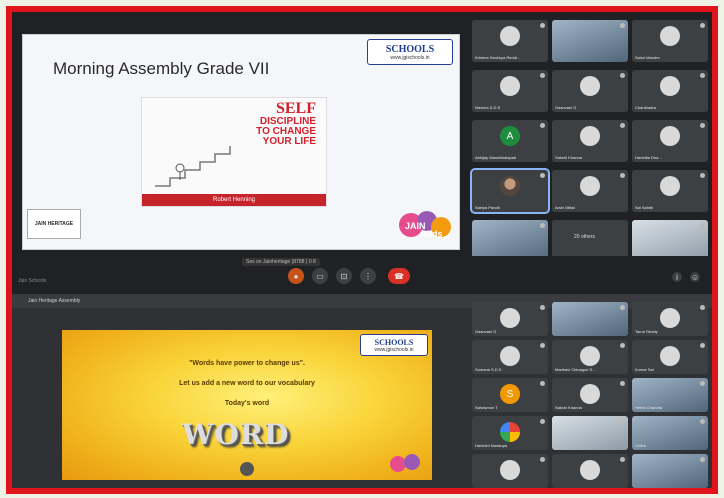 The image size is (724, 498). I want to click on participant-name: Sai Sahith, so click(644, 207).